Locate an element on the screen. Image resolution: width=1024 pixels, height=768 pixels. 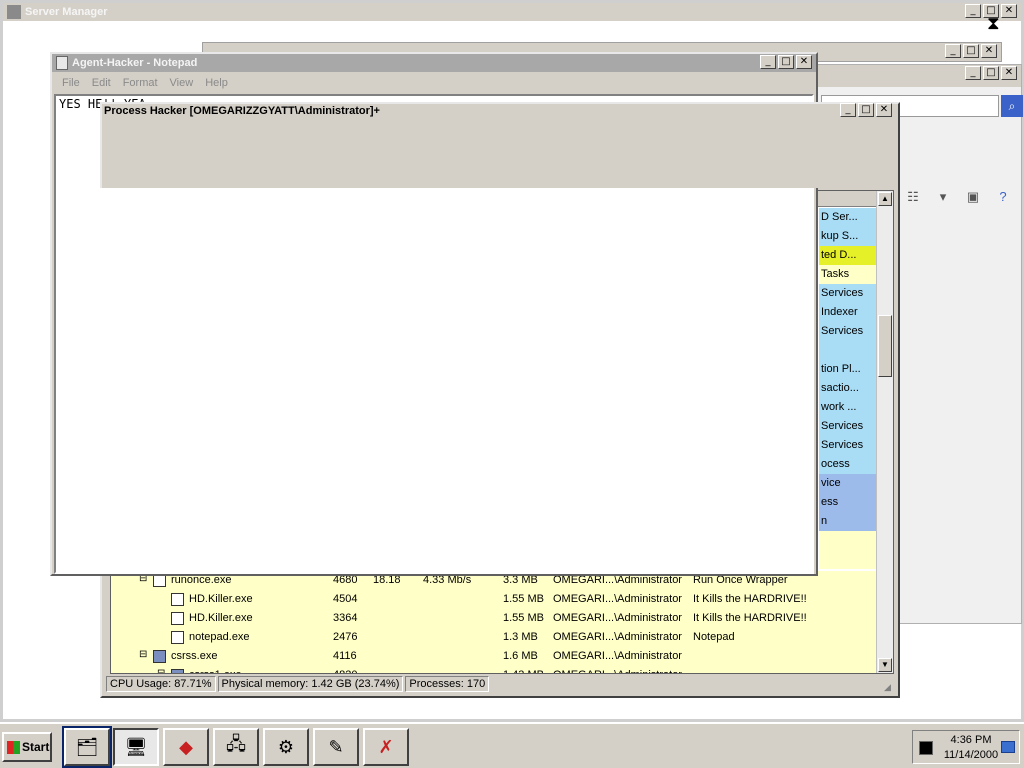
tools-taskbar-button: ⚙ is located at coordinates (286, 747).